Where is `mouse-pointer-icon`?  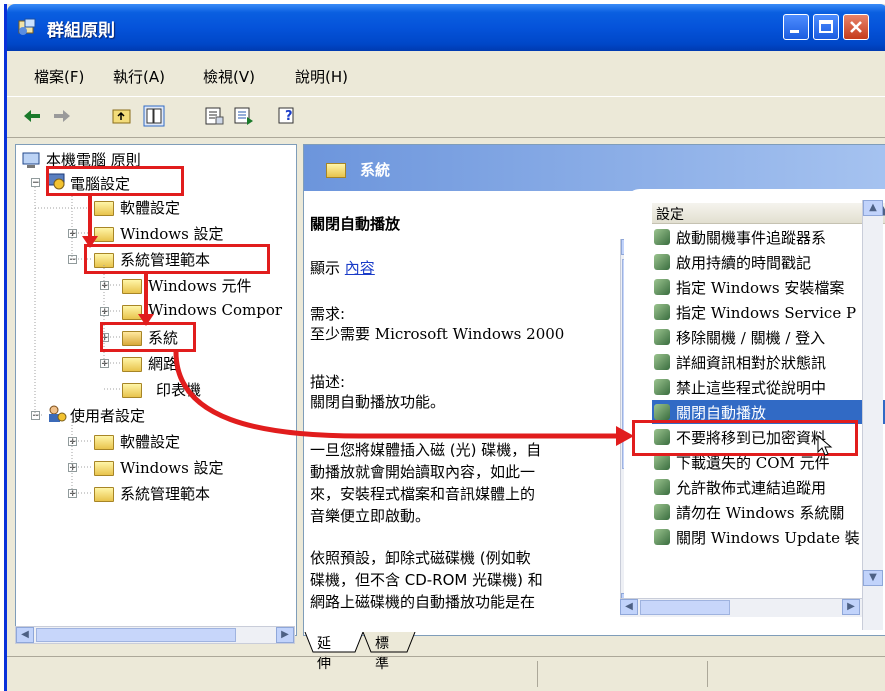 mouse-pointer-icon is located at coordinates (825, 445).